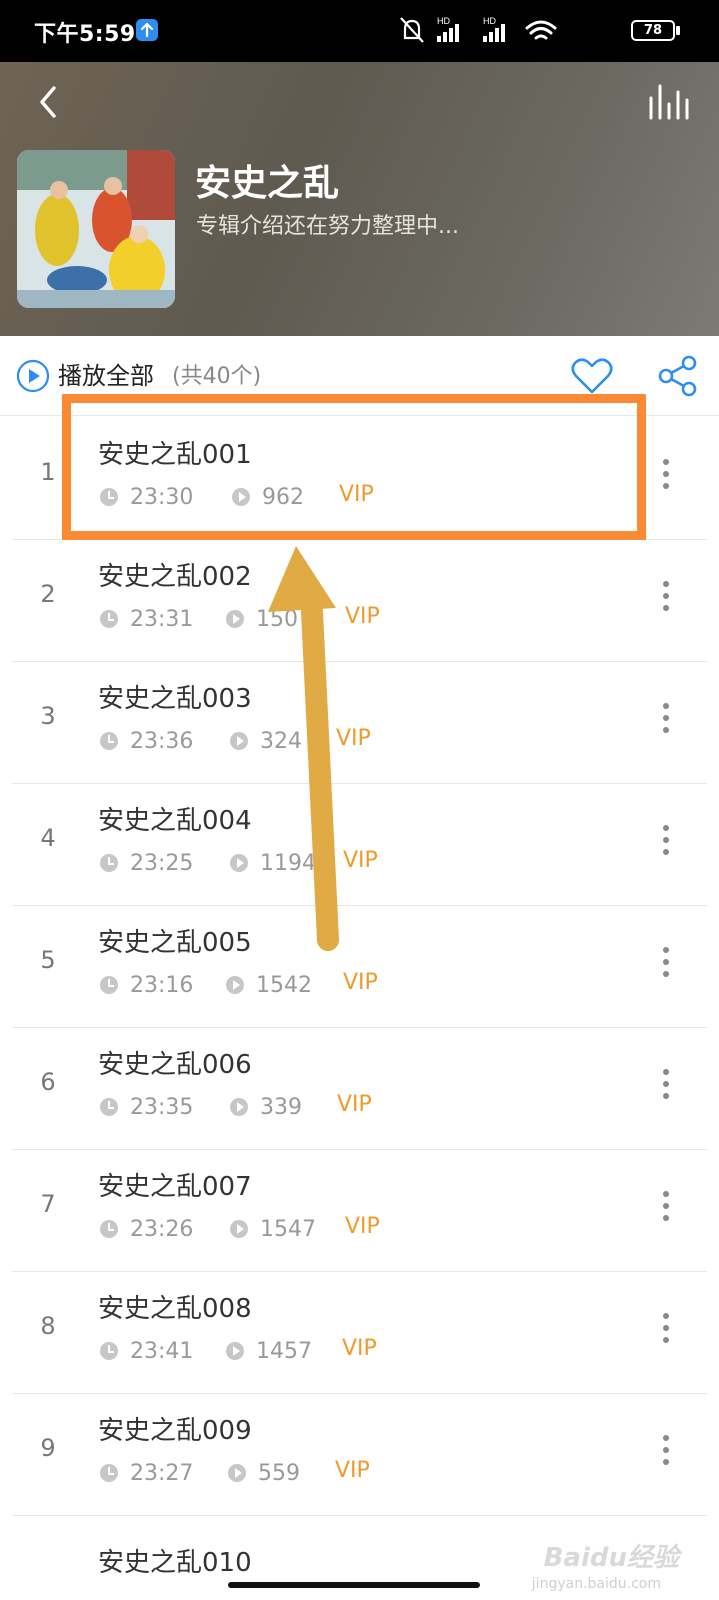 This screenshot has height=1600, width=719. What do you see at coordinates (146, 863) in the screenshot?
I see `track-duration: 23:25` at bounding box center [146, 863].